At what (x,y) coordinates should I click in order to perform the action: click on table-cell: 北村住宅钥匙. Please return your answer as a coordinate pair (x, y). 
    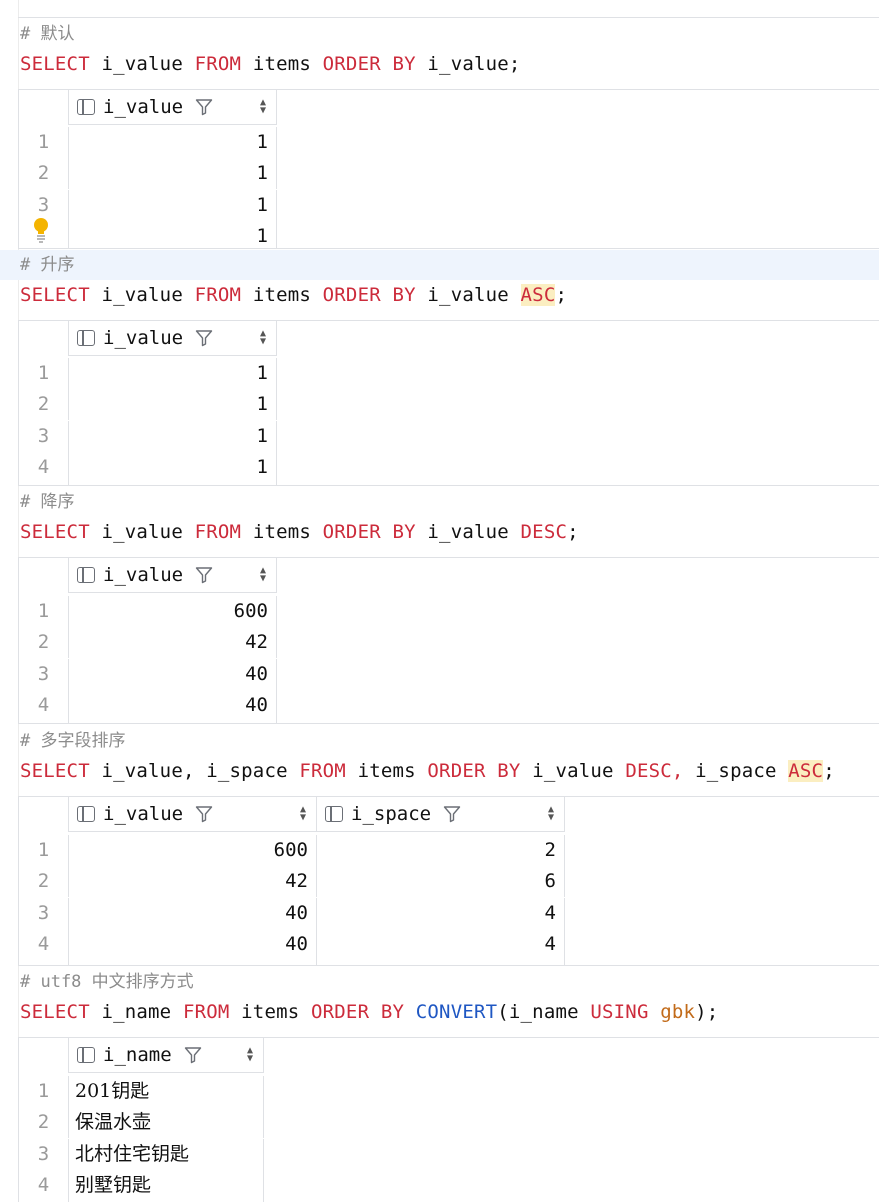
    Looking at the image, I should click on (166, 1154).